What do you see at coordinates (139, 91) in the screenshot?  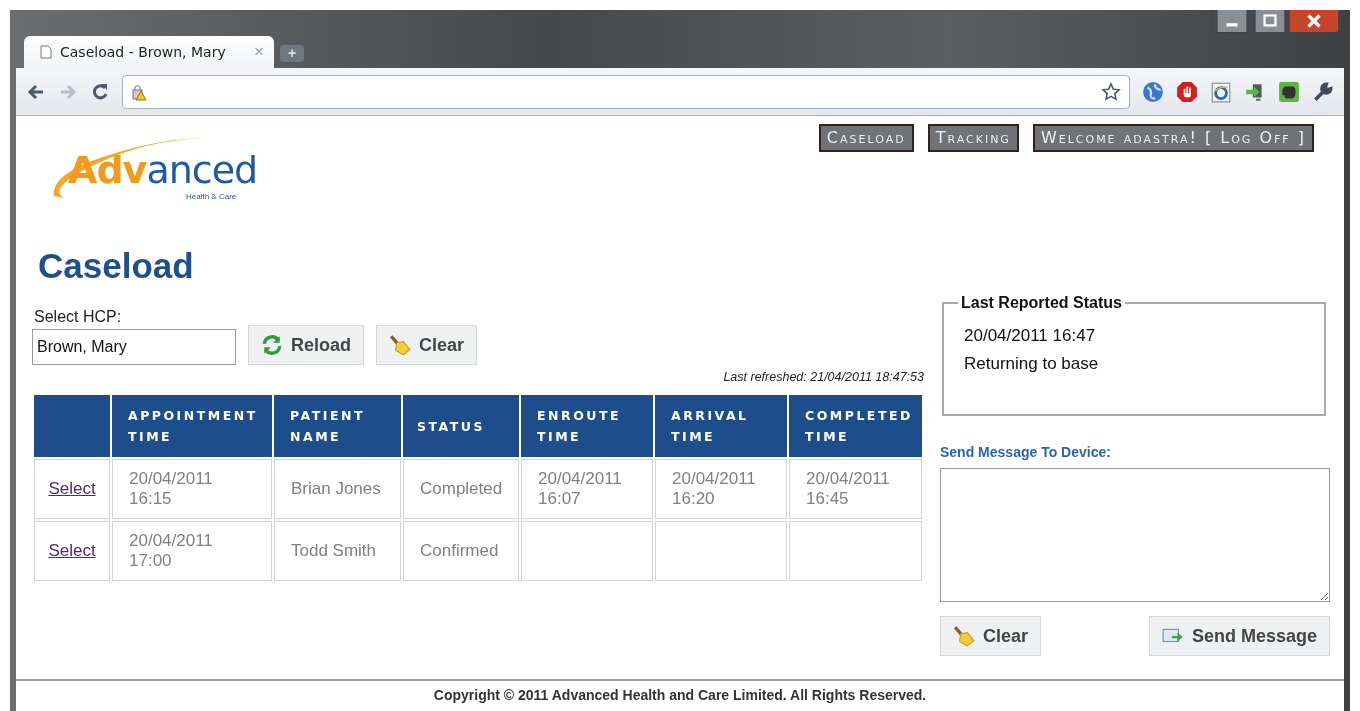 I see `warning-lock-icon` at bounding box center [139, 91].